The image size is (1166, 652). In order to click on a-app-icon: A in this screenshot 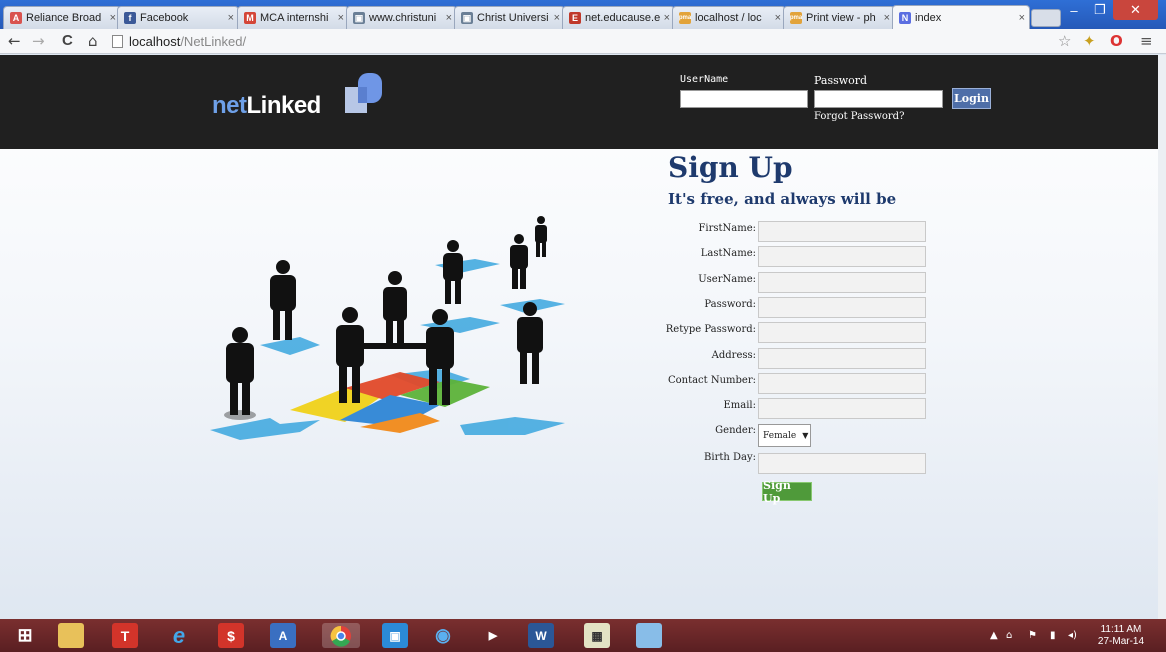, I will do `click(283, 635)`.